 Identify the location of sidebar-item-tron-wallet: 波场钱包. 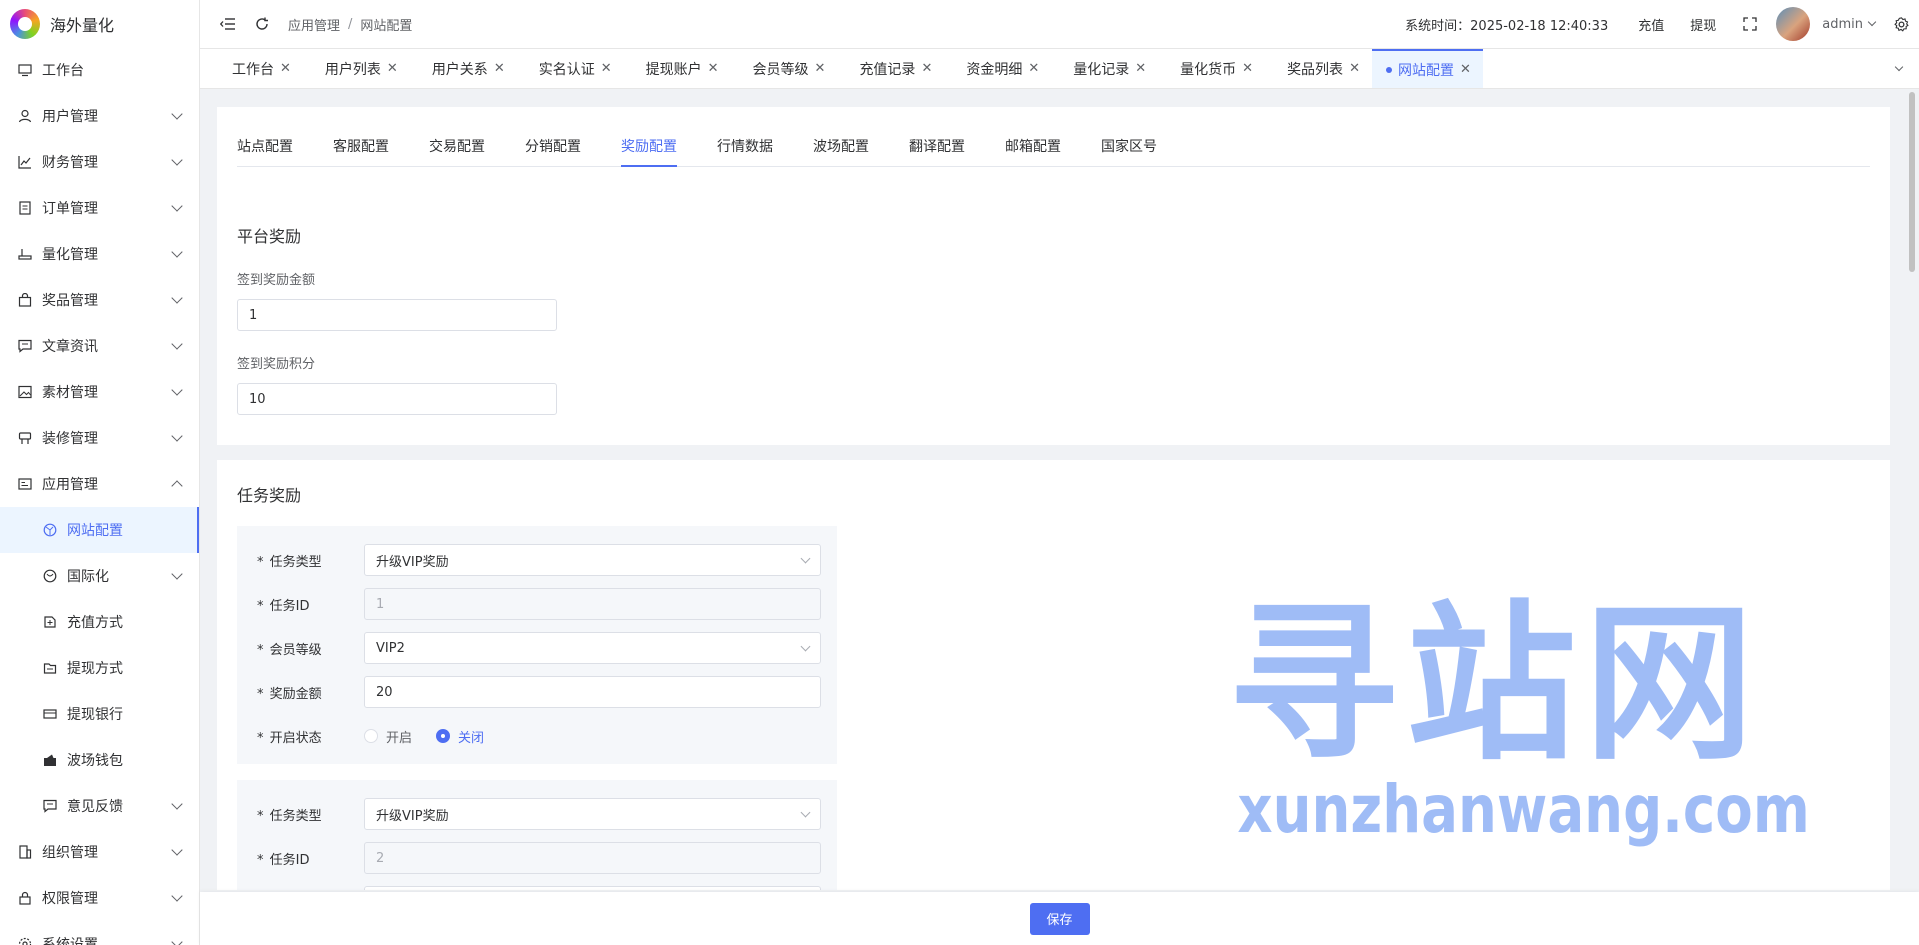
(99, 760).